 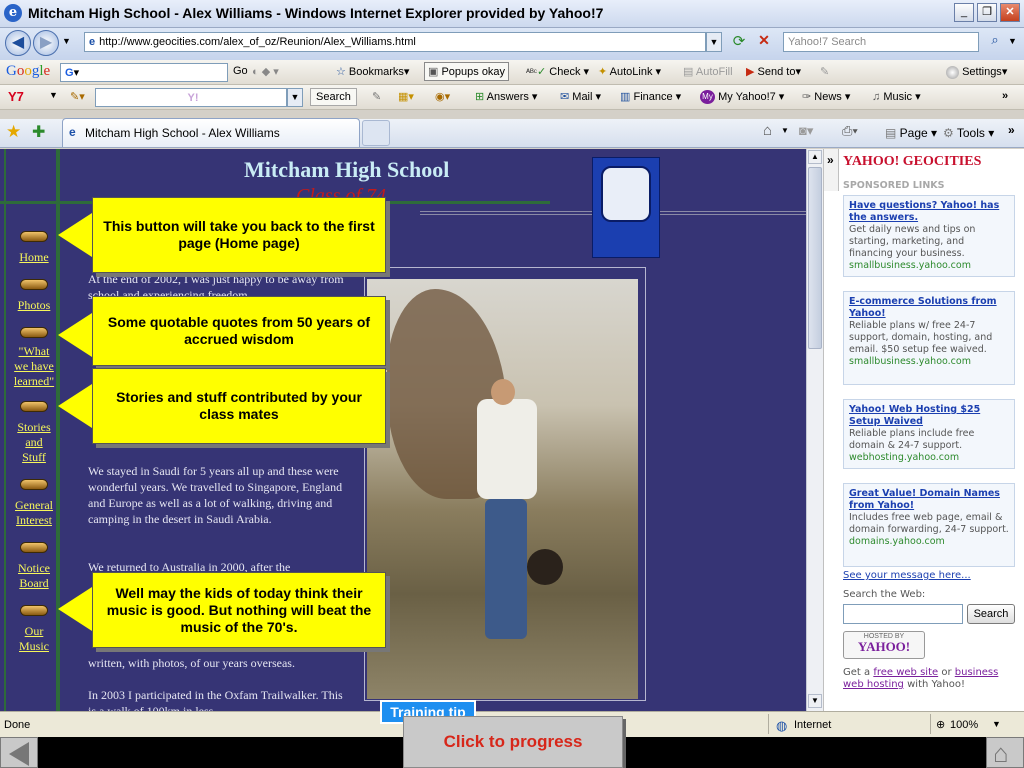 What do you see at coordinates (38, 132) in the screenshot?
I see `add-favorites-icon: ✚` at bounding box center [38, 132].